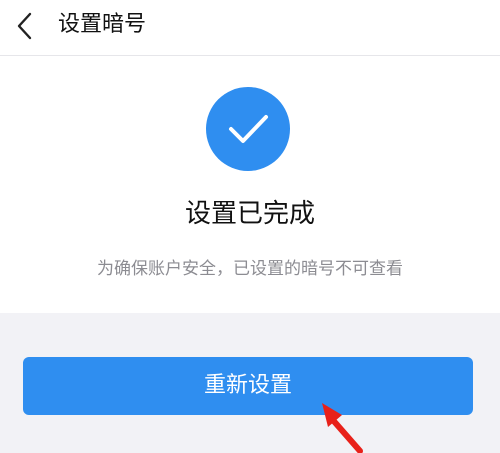  I want to click on top-bar: 设置暗号, so click(250, 28).